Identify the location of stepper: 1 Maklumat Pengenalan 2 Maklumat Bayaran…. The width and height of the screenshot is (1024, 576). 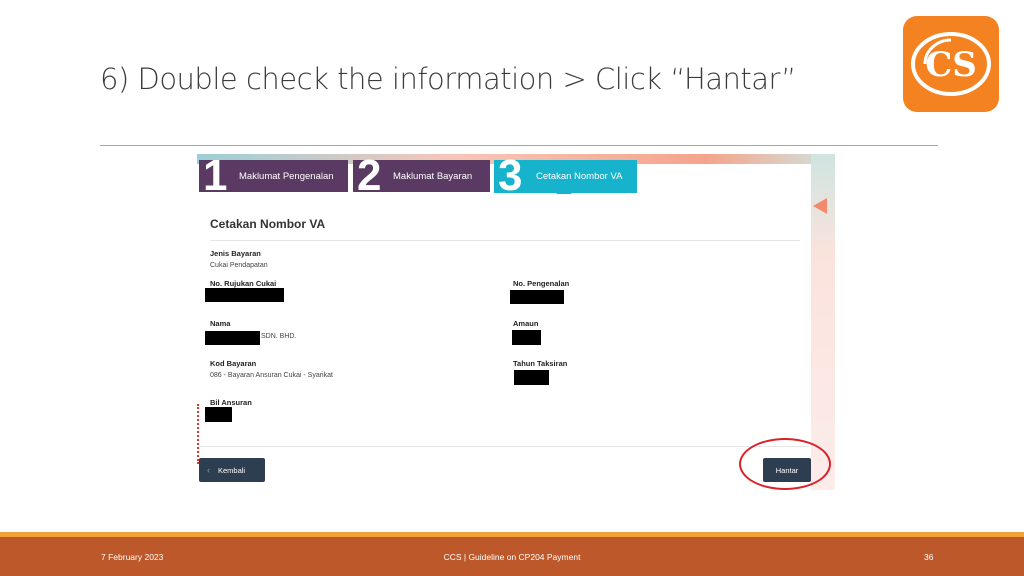
(509, 177).